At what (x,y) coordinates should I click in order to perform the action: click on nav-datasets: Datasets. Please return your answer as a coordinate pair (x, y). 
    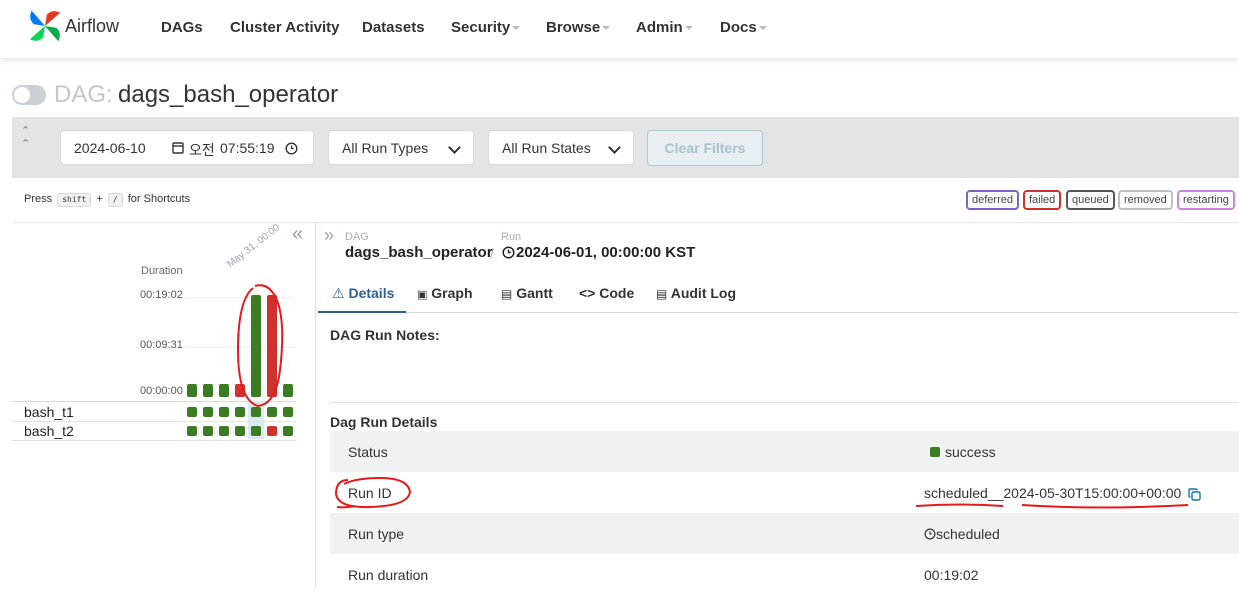
    Looking at the image, I should click on (393, 27).